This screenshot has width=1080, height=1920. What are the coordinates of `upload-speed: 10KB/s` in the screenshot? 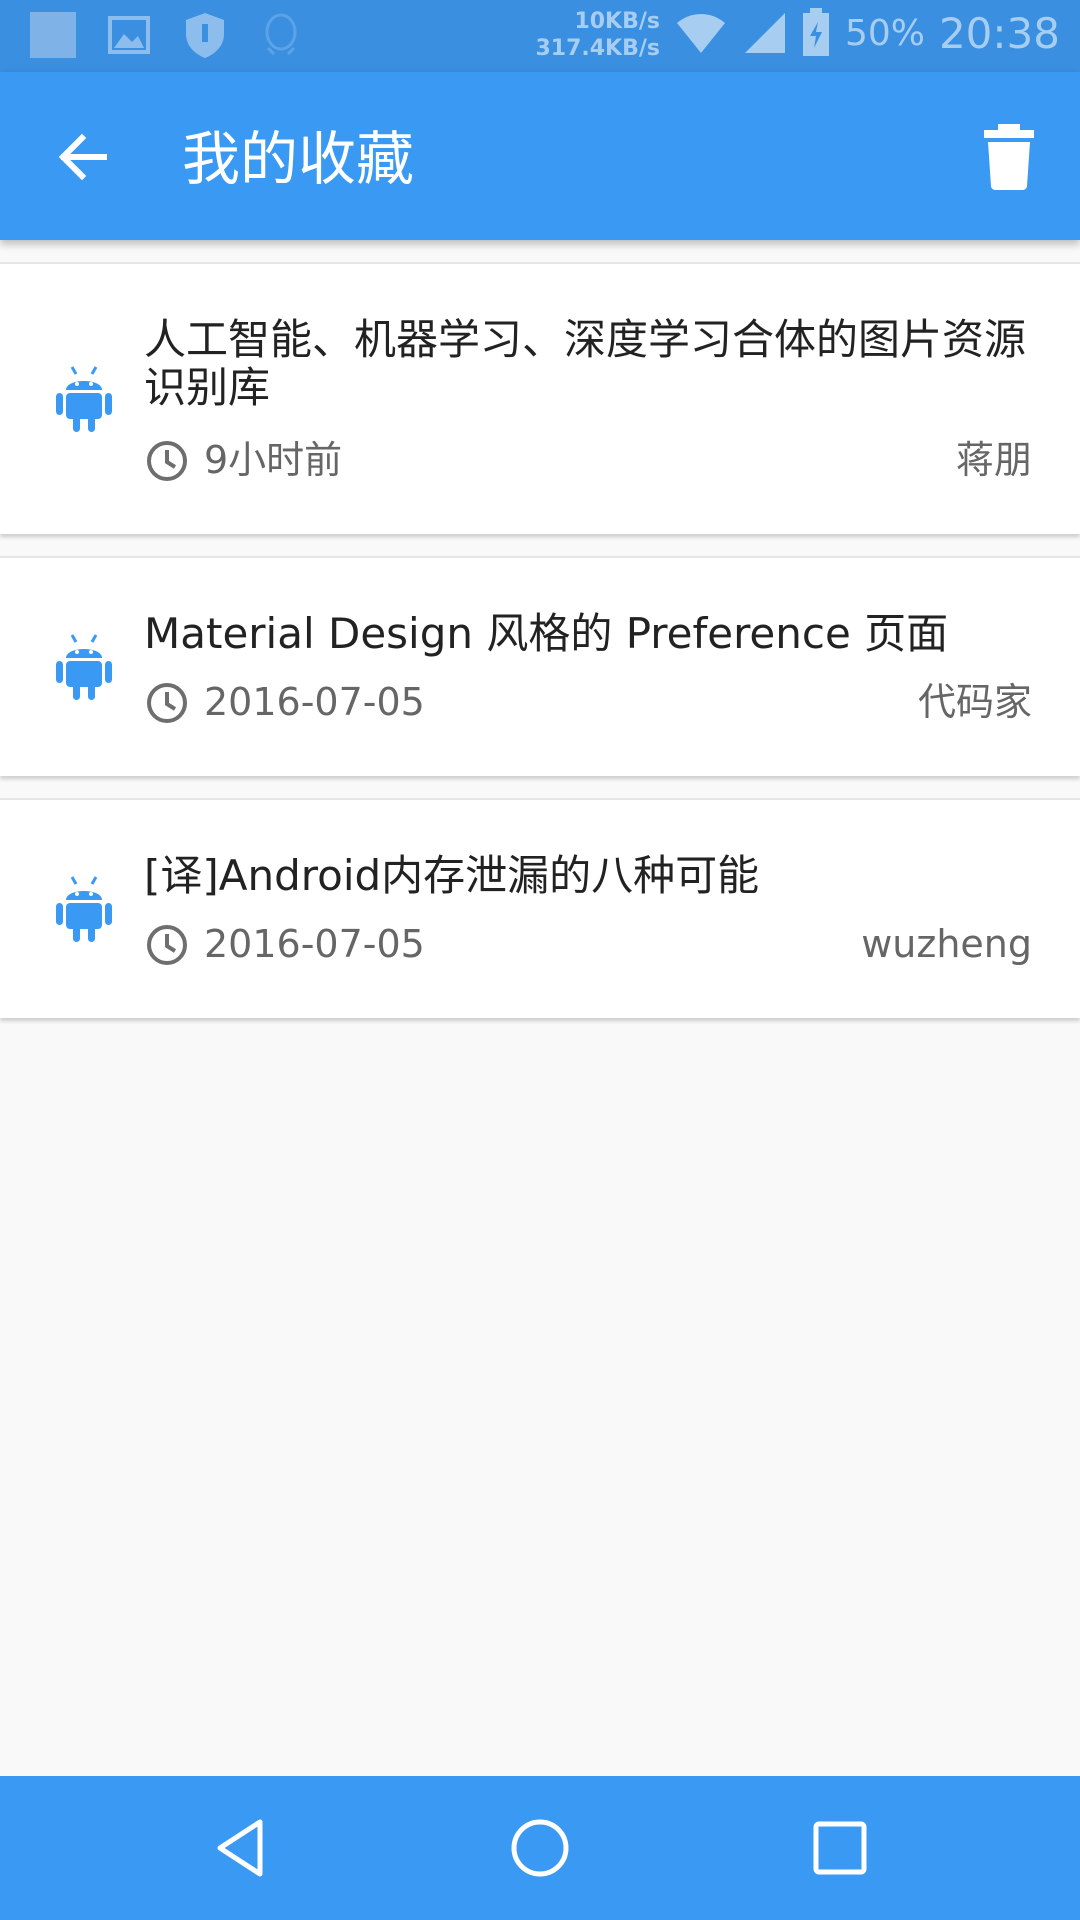 It's located at (617, 21).